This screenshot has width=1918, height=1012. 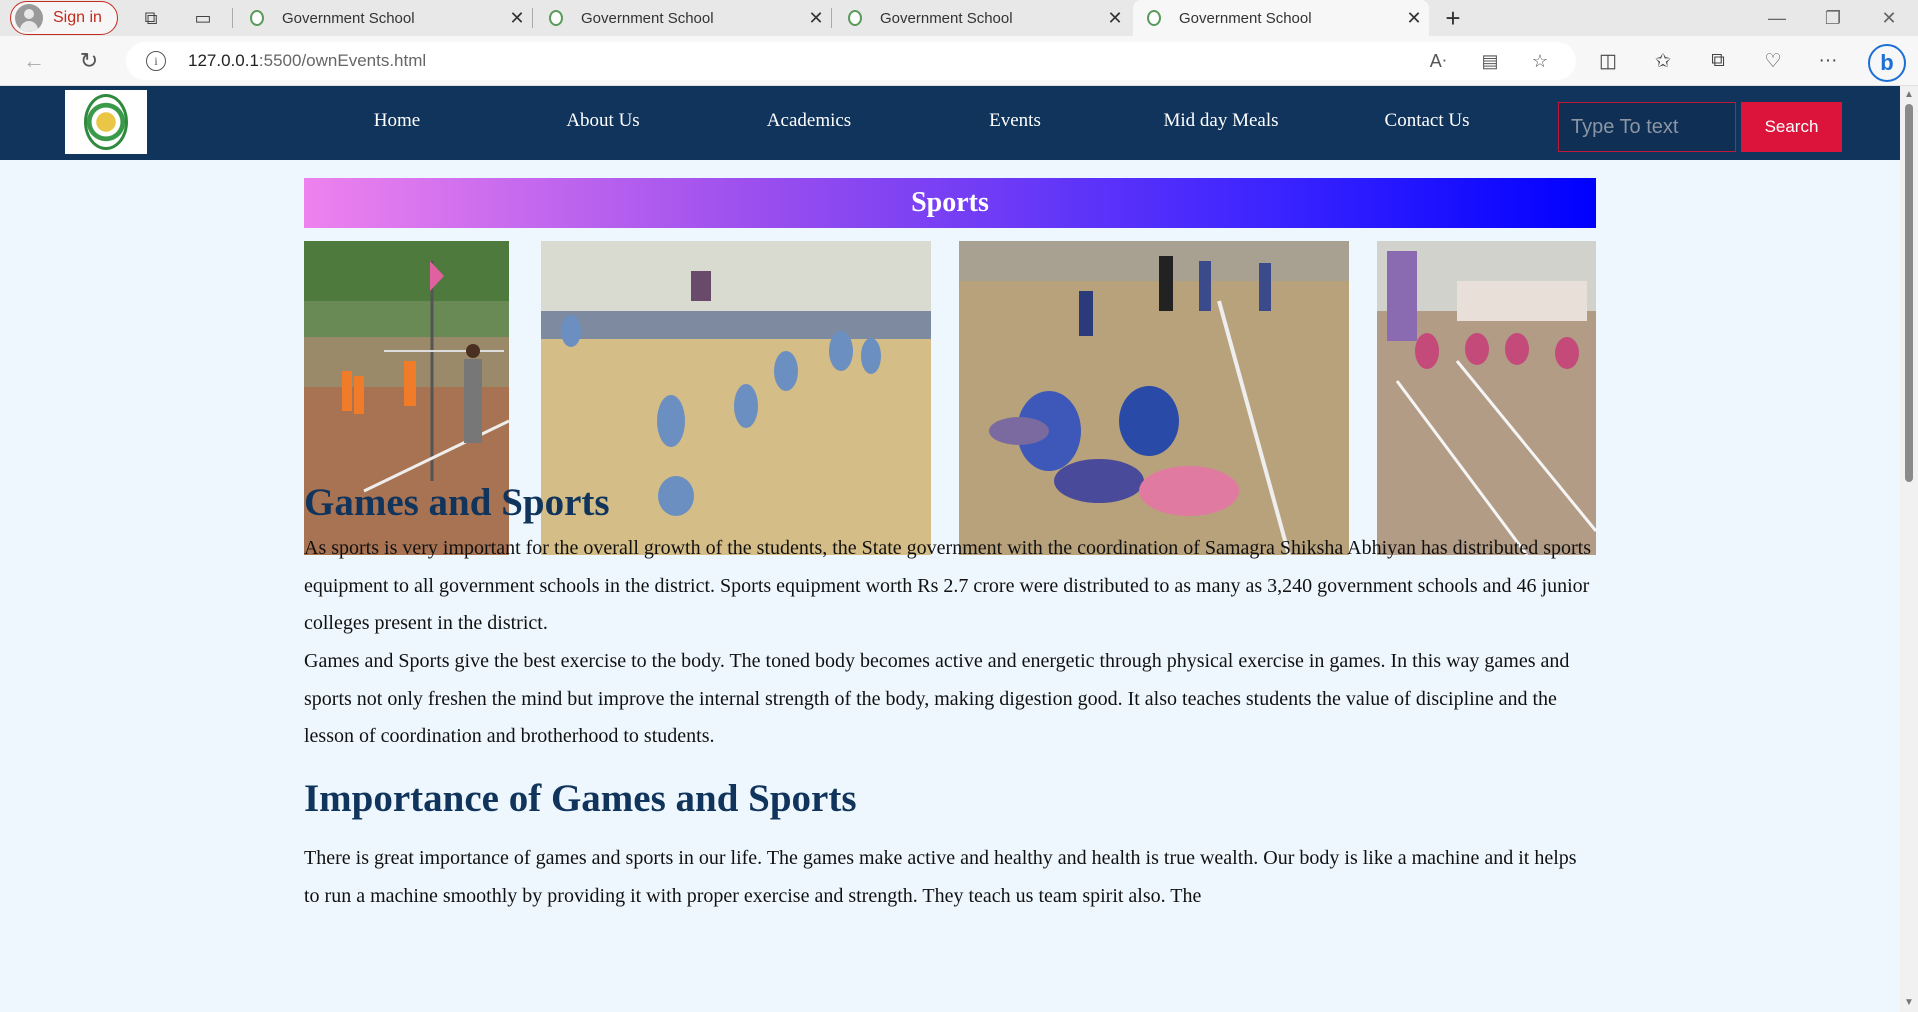 What do you see at coordinates (1486, 398) in the screenshot?
I see `race-start-photo` at bounding box center [1486, 398].